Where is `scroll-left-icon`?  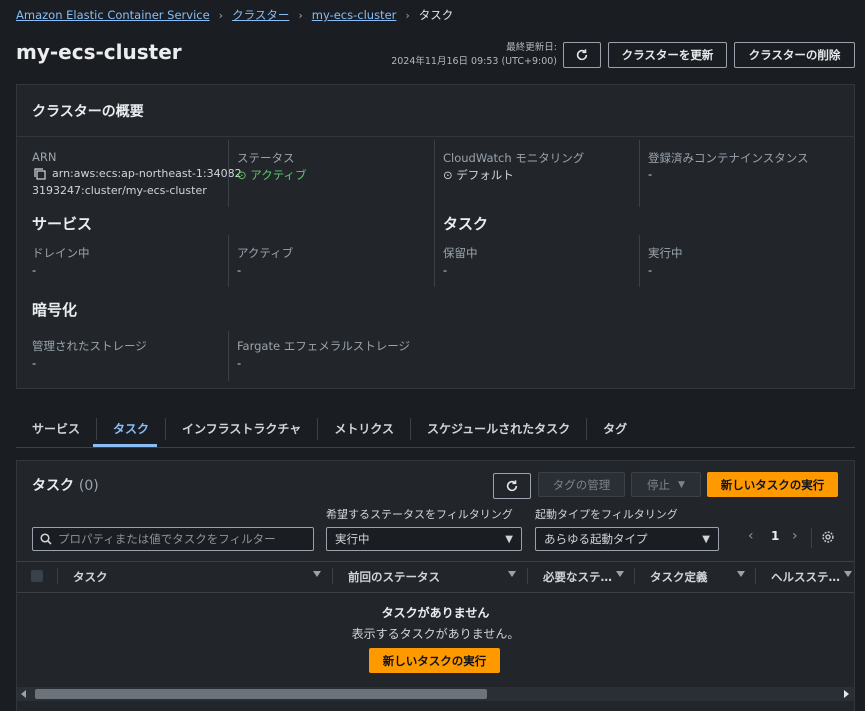 scroll-left-icon is located at coordinates (23, 694).